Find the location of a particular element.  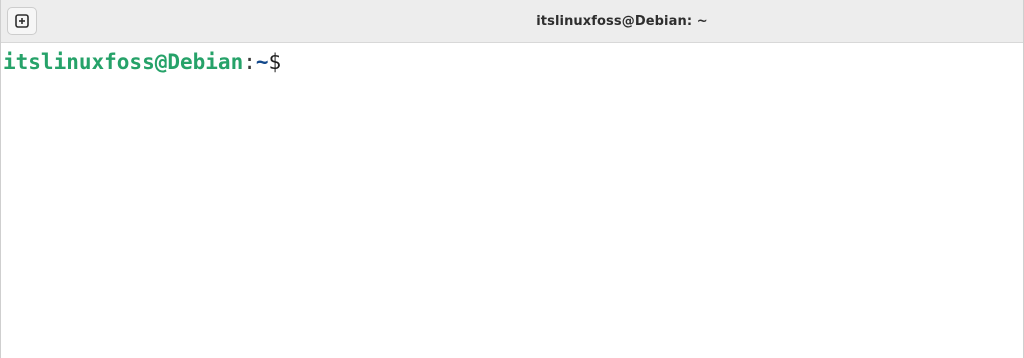

title-bar: itslinuxfoss@Debian: ~ is located at coordinates (512, 21).